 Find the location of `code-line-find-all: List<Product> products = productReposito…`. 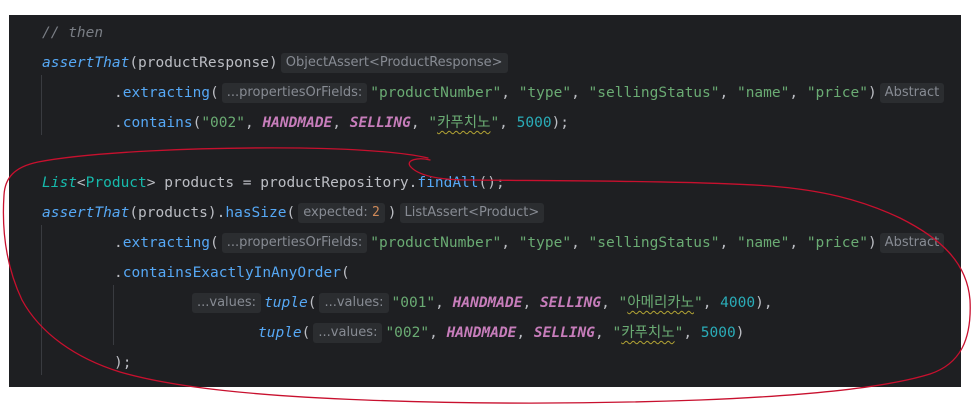

code-line-find-all: List<Product> products = productReposito… is located at coordinates (273, 183).